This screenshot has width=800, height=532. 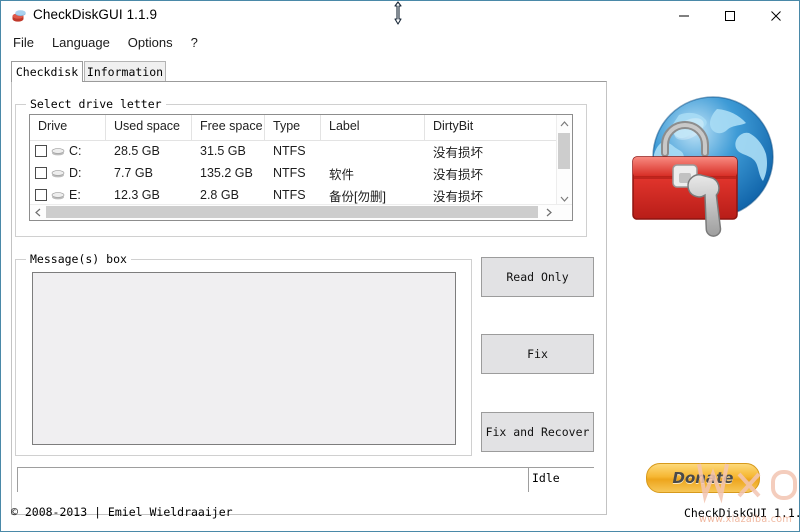 I want to click on drive-list-vertical-scrollbar, so click(x=564, y=161).